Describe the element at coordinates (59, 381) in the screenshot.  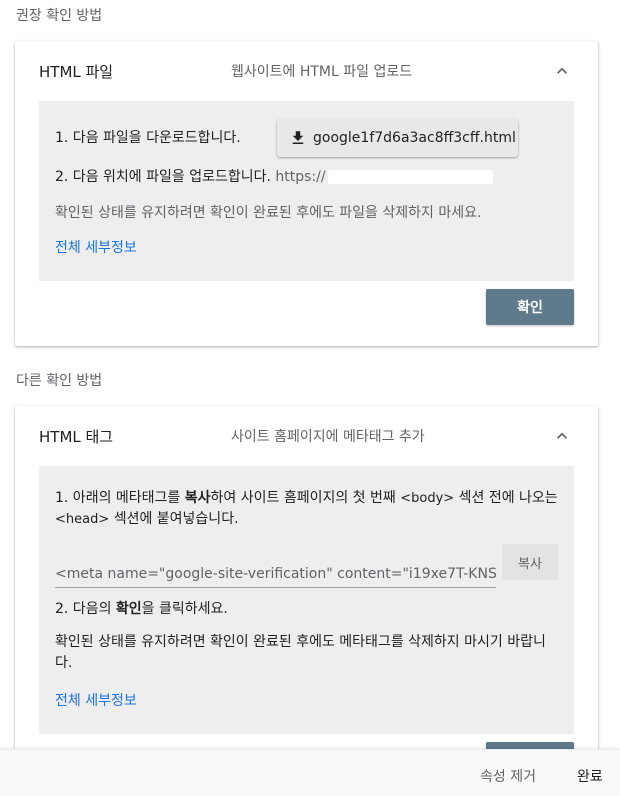
I see `other-section-label: 다른 확인 방법` at that location.